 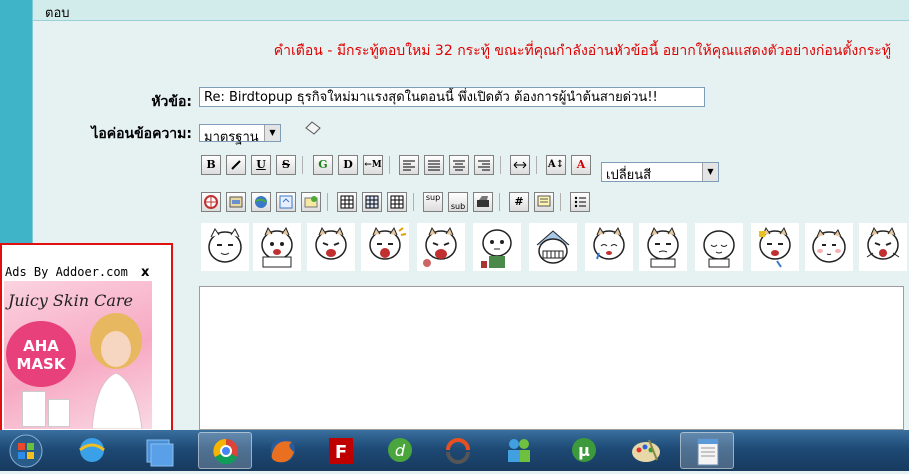 I want to click on ad-product-tube, so click(x=34, y=409).